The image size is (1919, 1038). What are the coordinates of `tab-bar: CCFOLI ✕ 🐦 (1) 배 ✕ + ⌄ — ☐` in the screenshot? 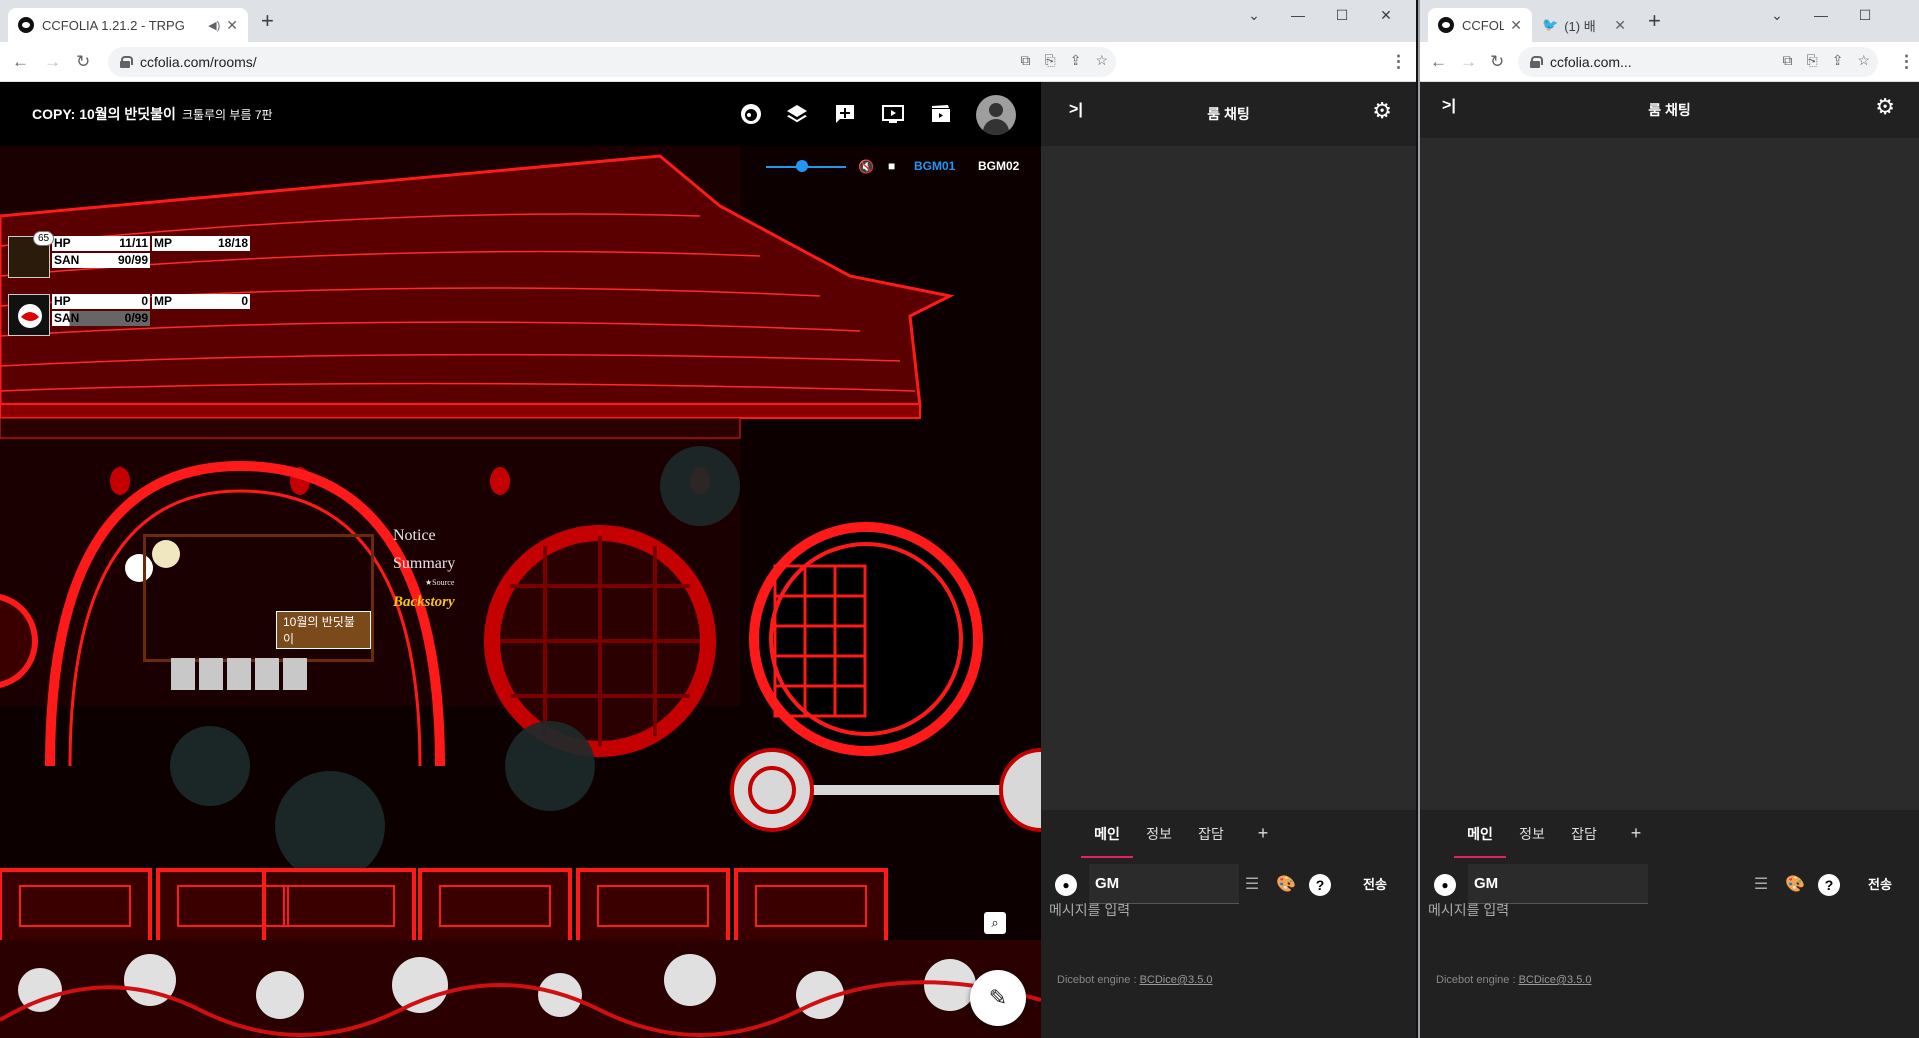 It's located at (1669, 21).